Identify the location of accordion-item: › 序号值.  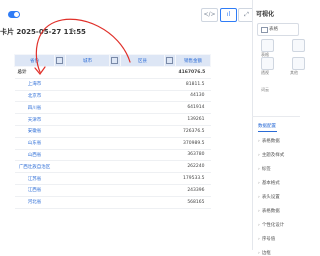
(266, 239).